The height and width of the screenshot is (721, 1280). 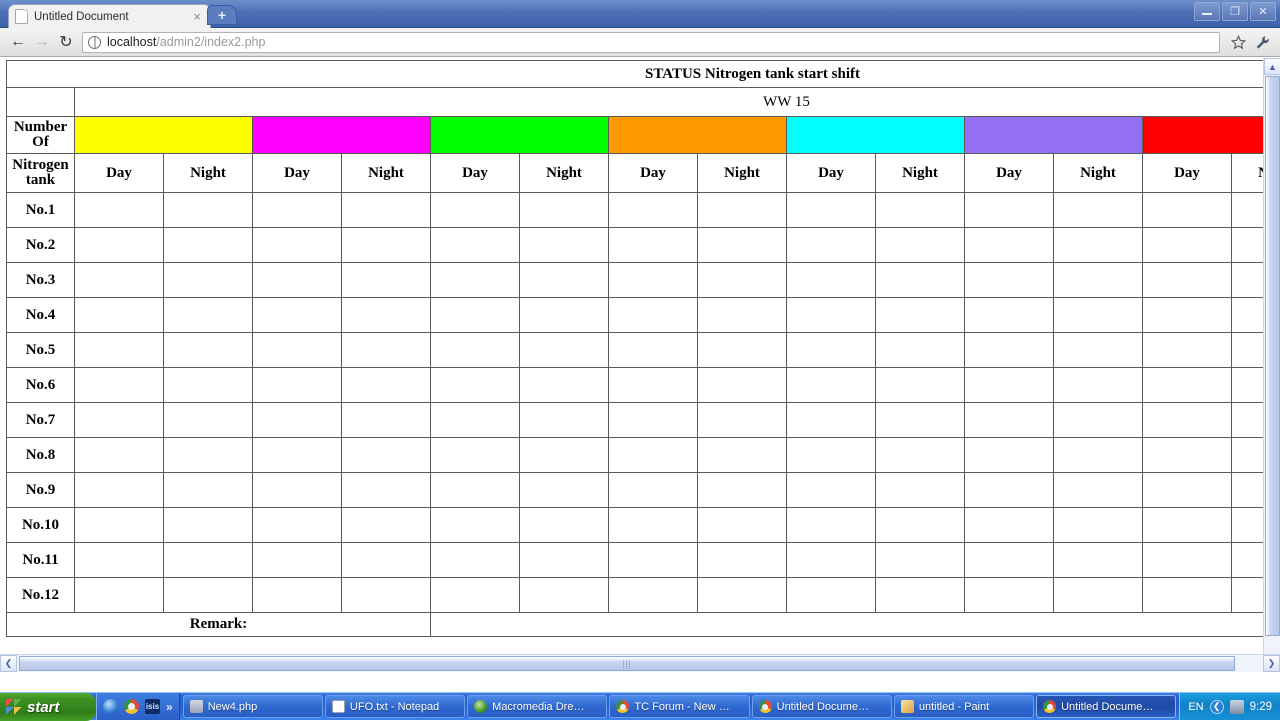 I want to click on vertical-scrollbar: ▲ ▼, so click(x=1271, y=365).